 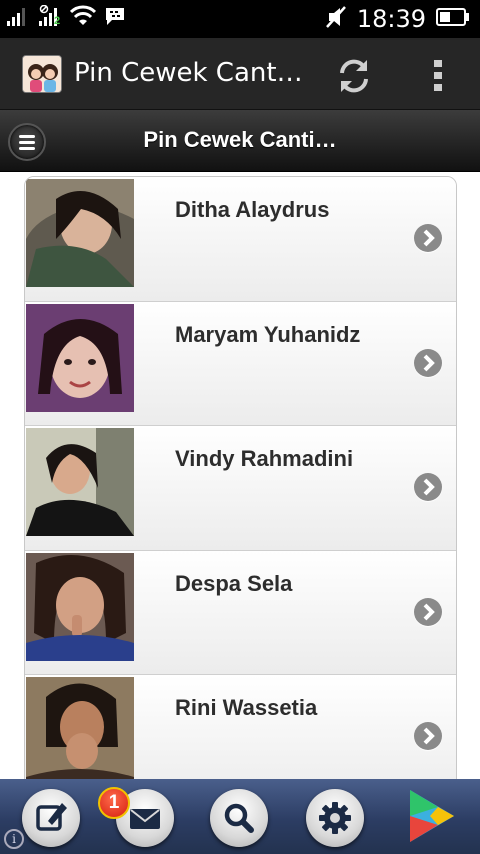 I want to click on compose-icon, so click(x=51, y=817).